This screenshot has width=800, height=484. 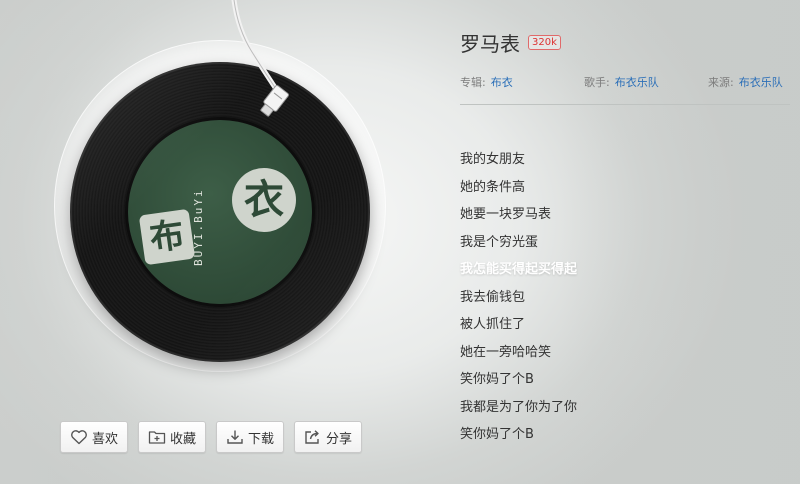 I want to click on singer-link: 布衣乐队, so click(x=637, y=82).